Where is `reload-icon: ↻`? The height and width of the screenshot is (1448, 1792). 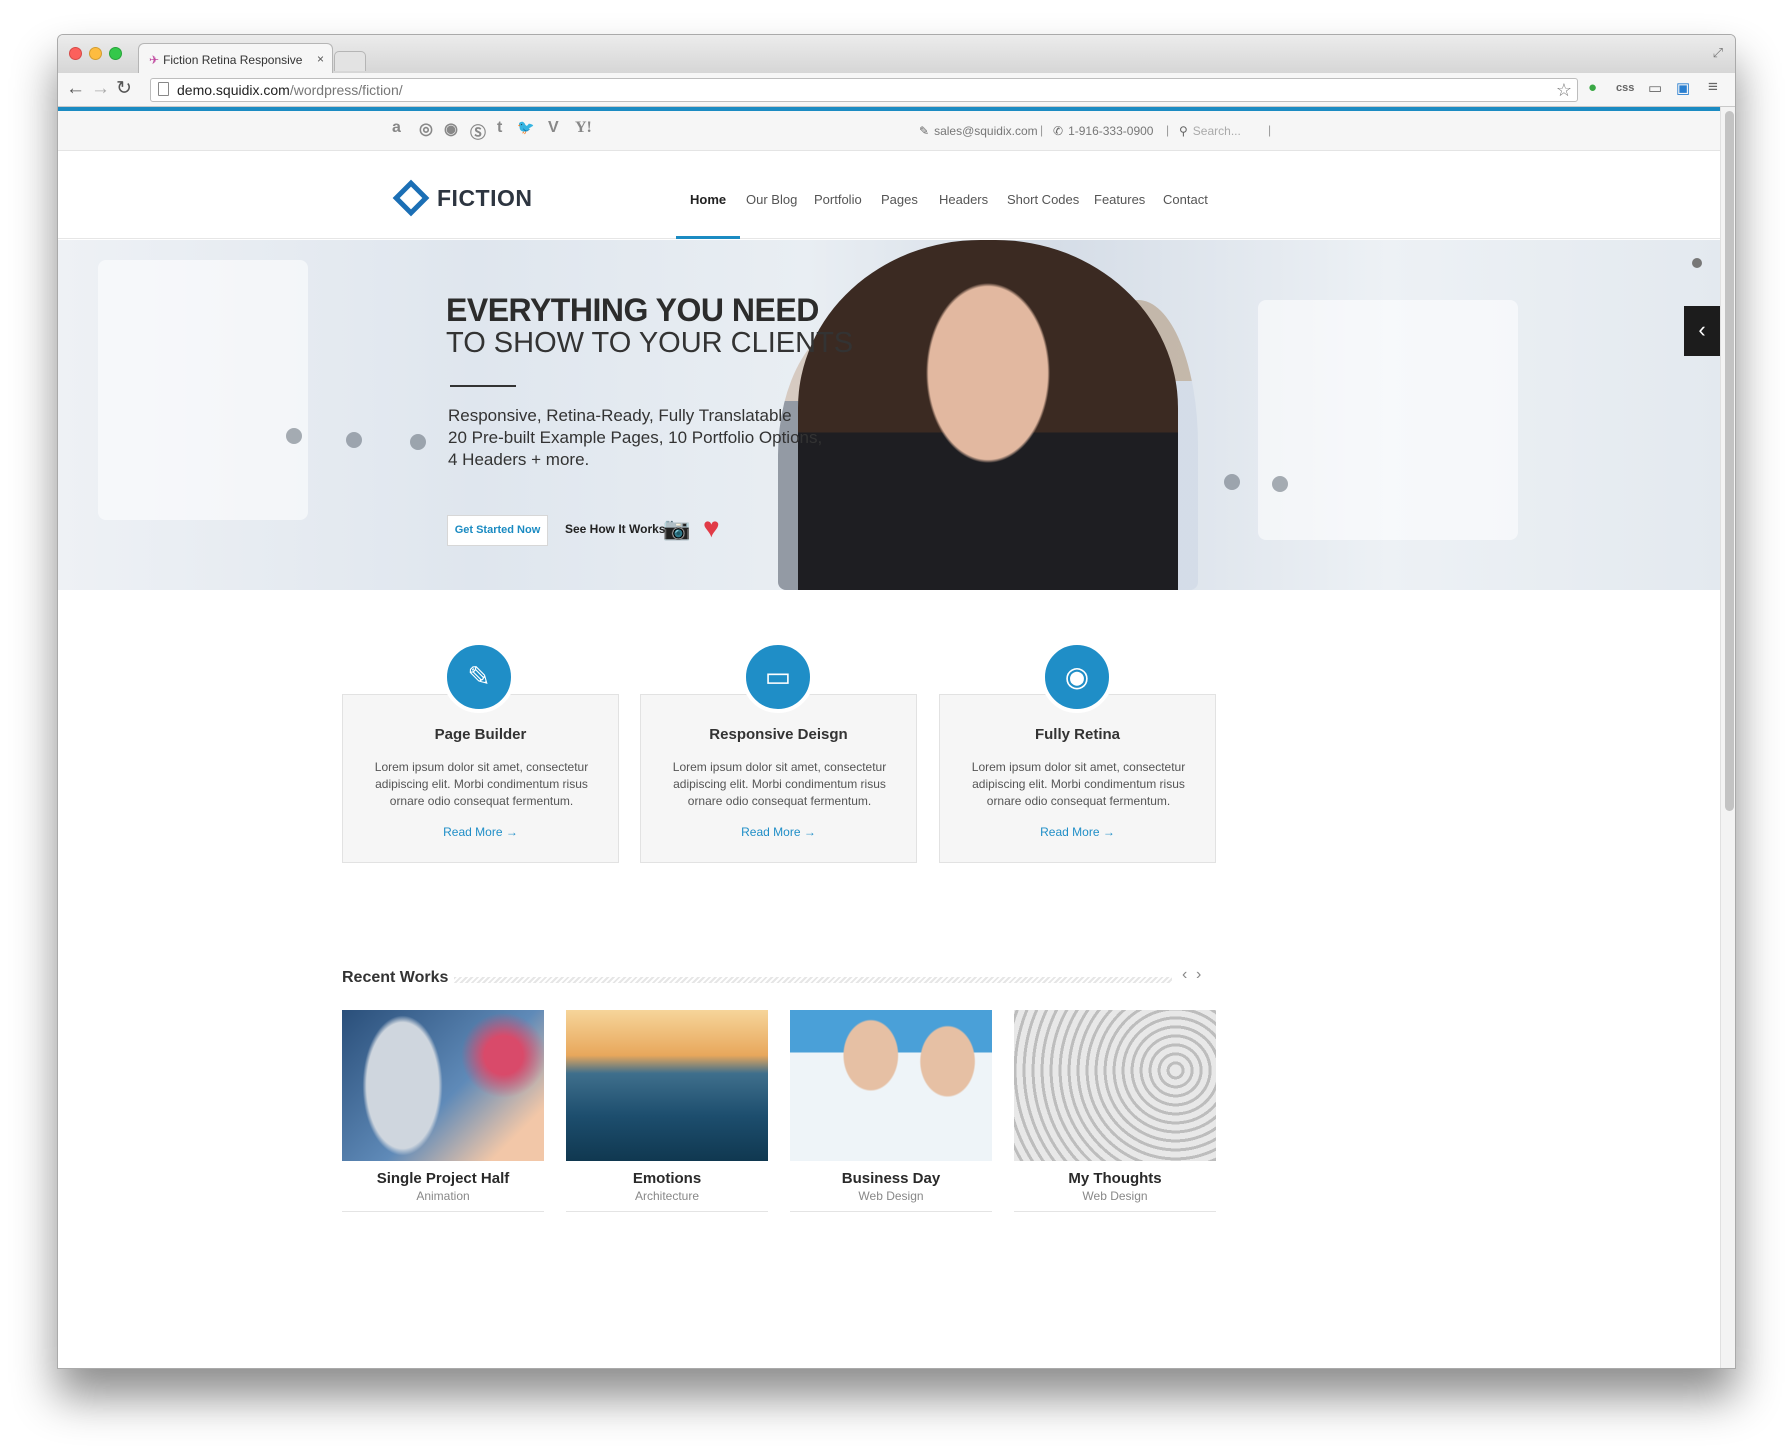
reload-icon: ↻ is located at coordinates (124, 89).